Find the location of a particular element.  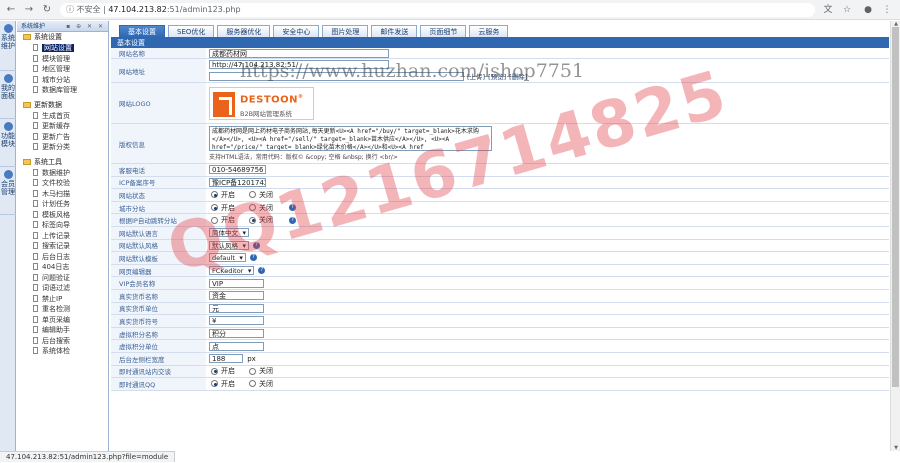

vtab-modules: 功能模块 is located at coordinates (8, 143).